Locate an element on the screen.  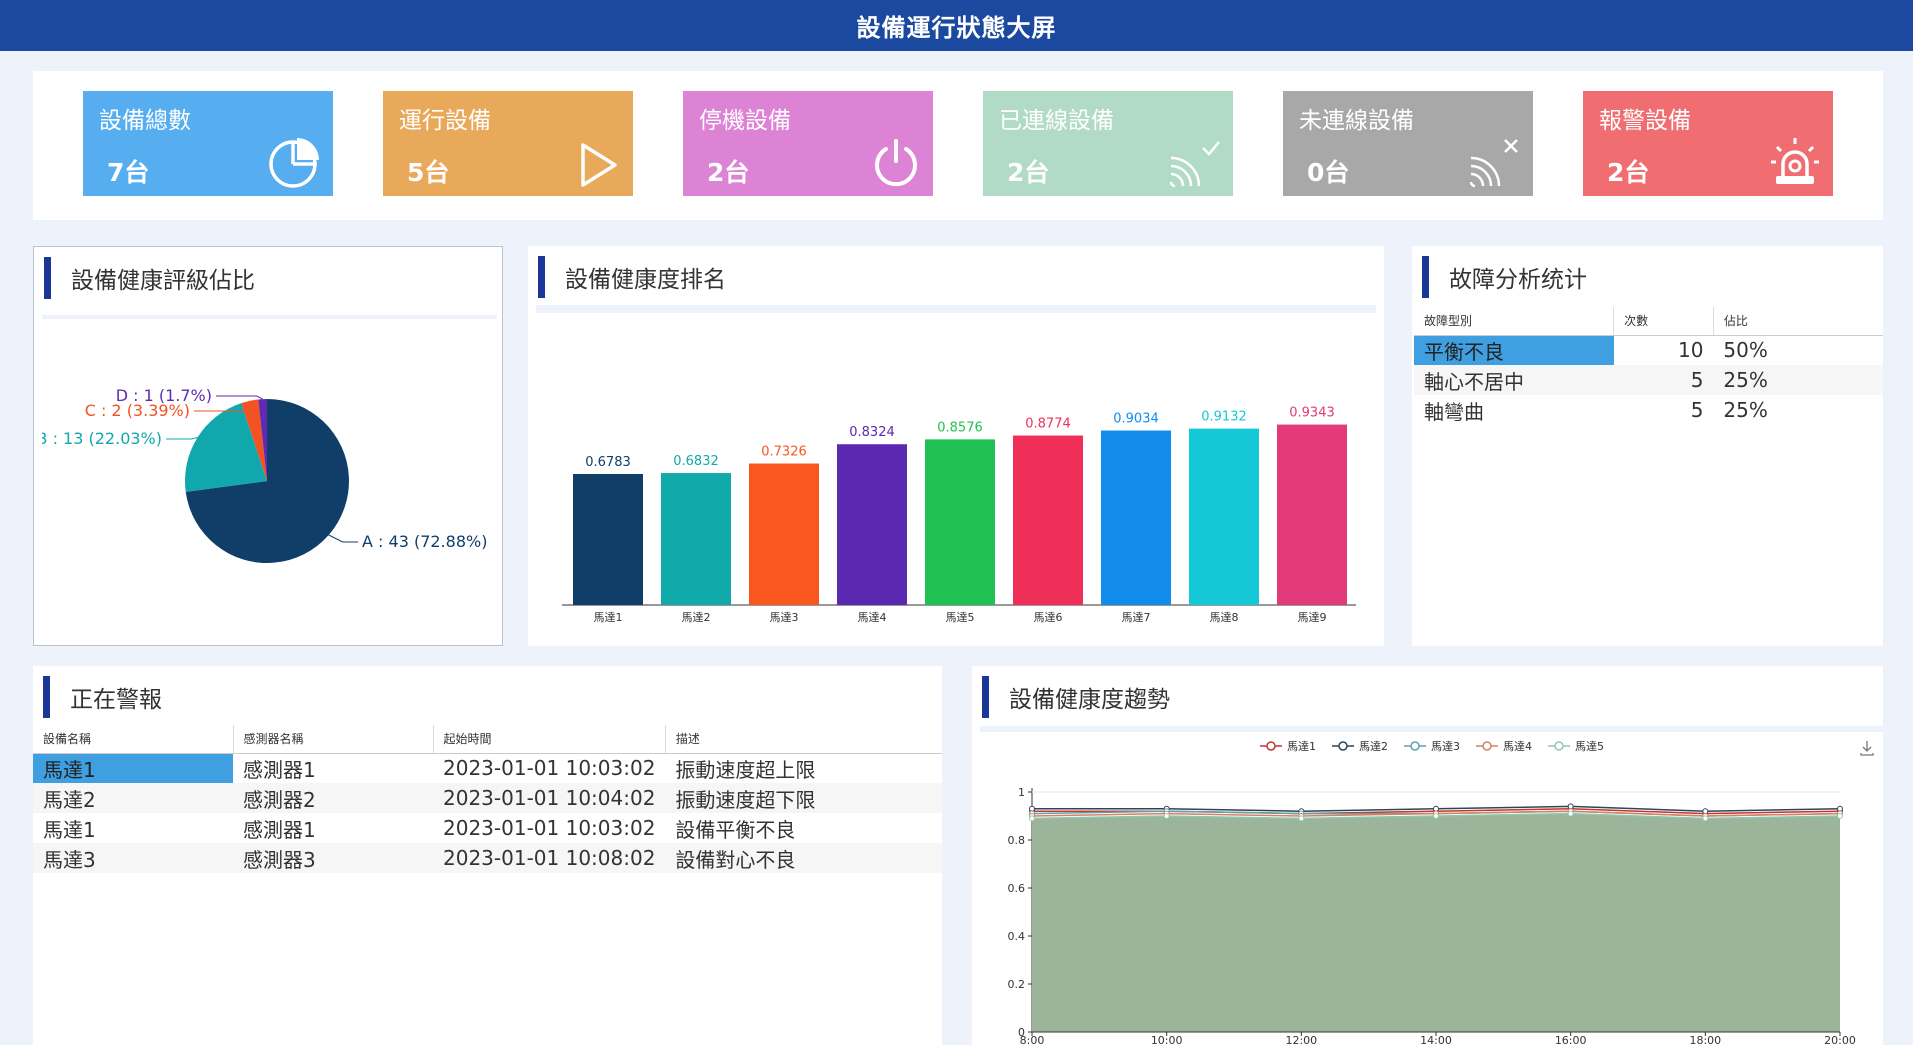
x-tick-label: 12:00 is located at coordinates (1301, 1039).